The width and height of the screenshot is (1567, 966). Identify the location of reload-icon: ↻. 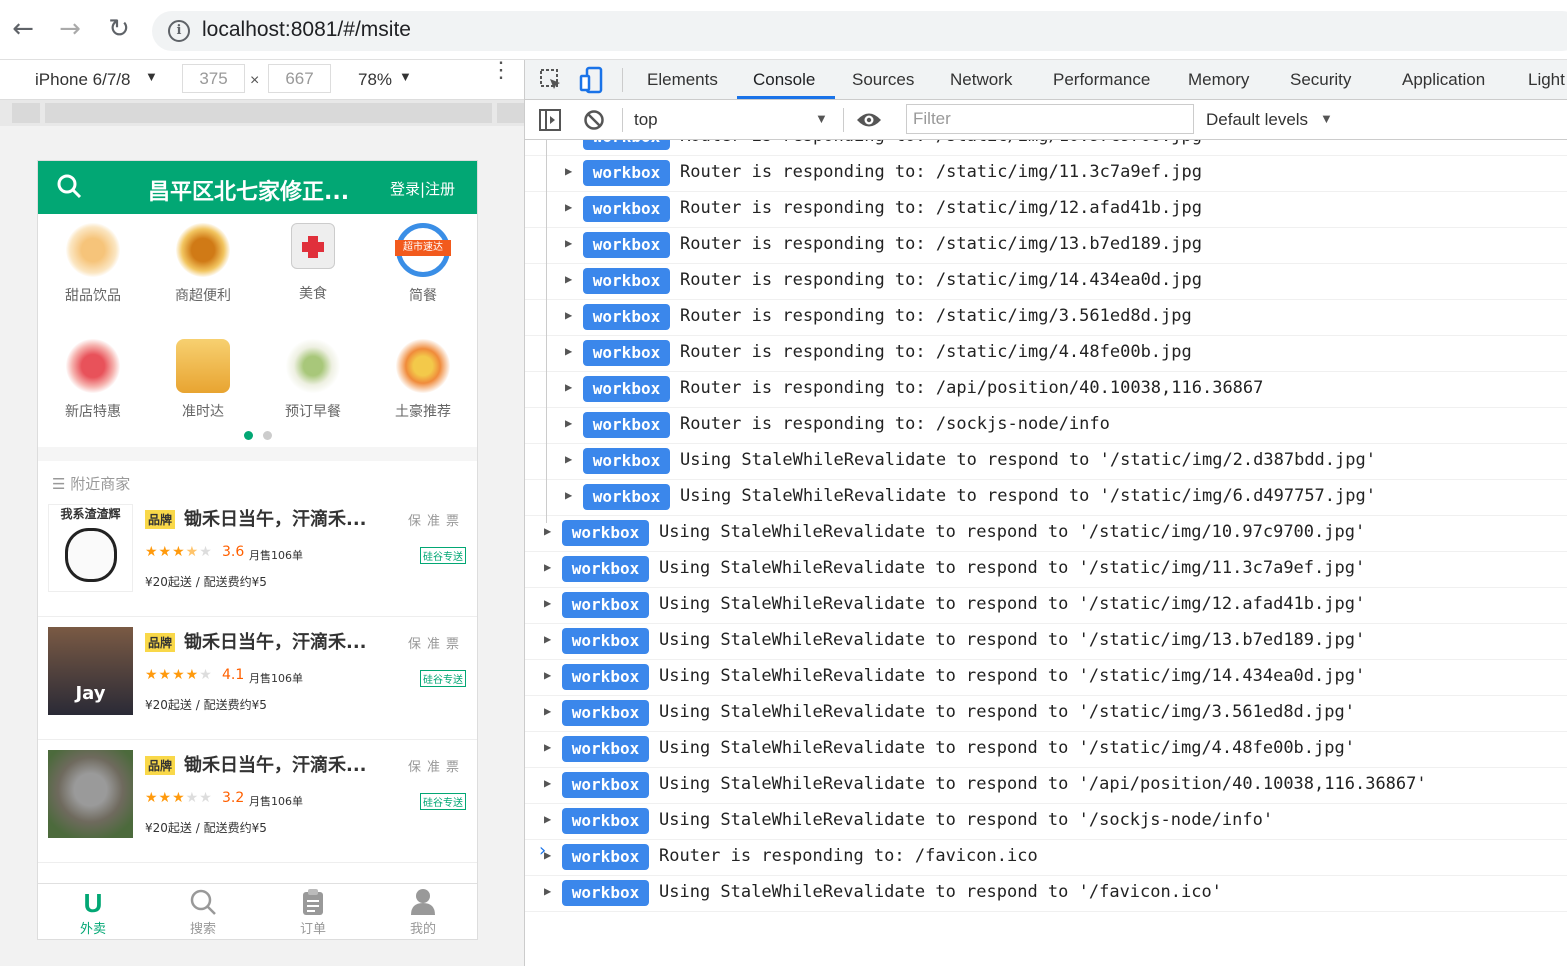
(119, 30).